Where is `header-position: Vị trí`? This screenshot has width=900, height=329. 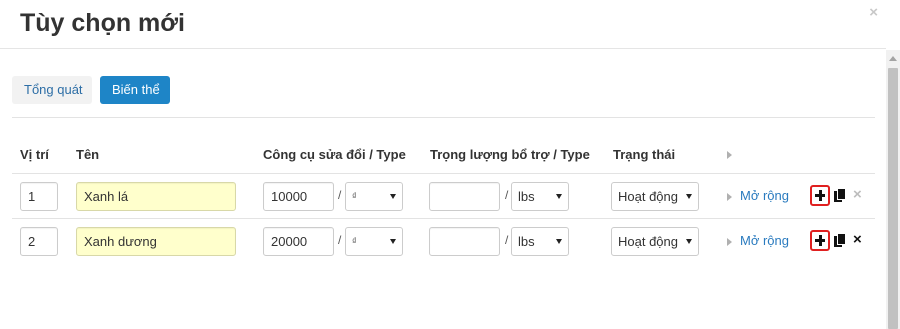
header-position: Vị trí is located at coordinates (34, 154).